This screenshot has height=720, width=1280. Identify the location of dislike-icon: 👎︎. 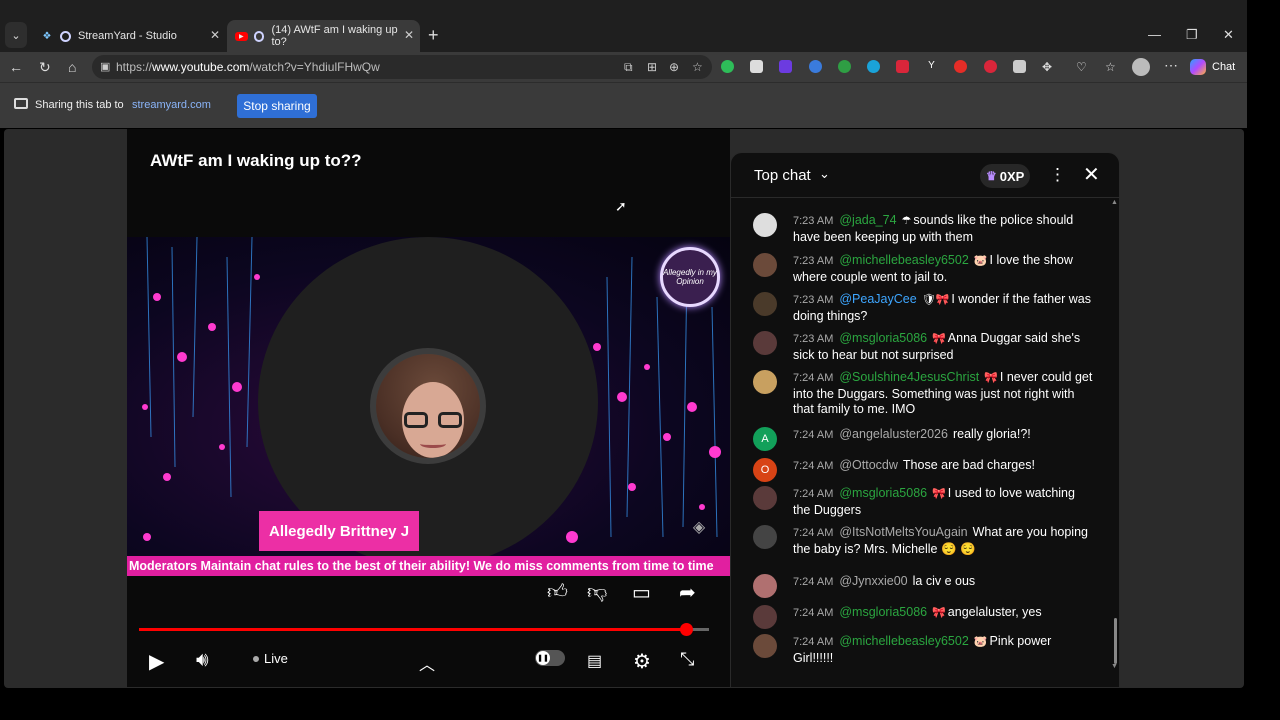
(597, 592).